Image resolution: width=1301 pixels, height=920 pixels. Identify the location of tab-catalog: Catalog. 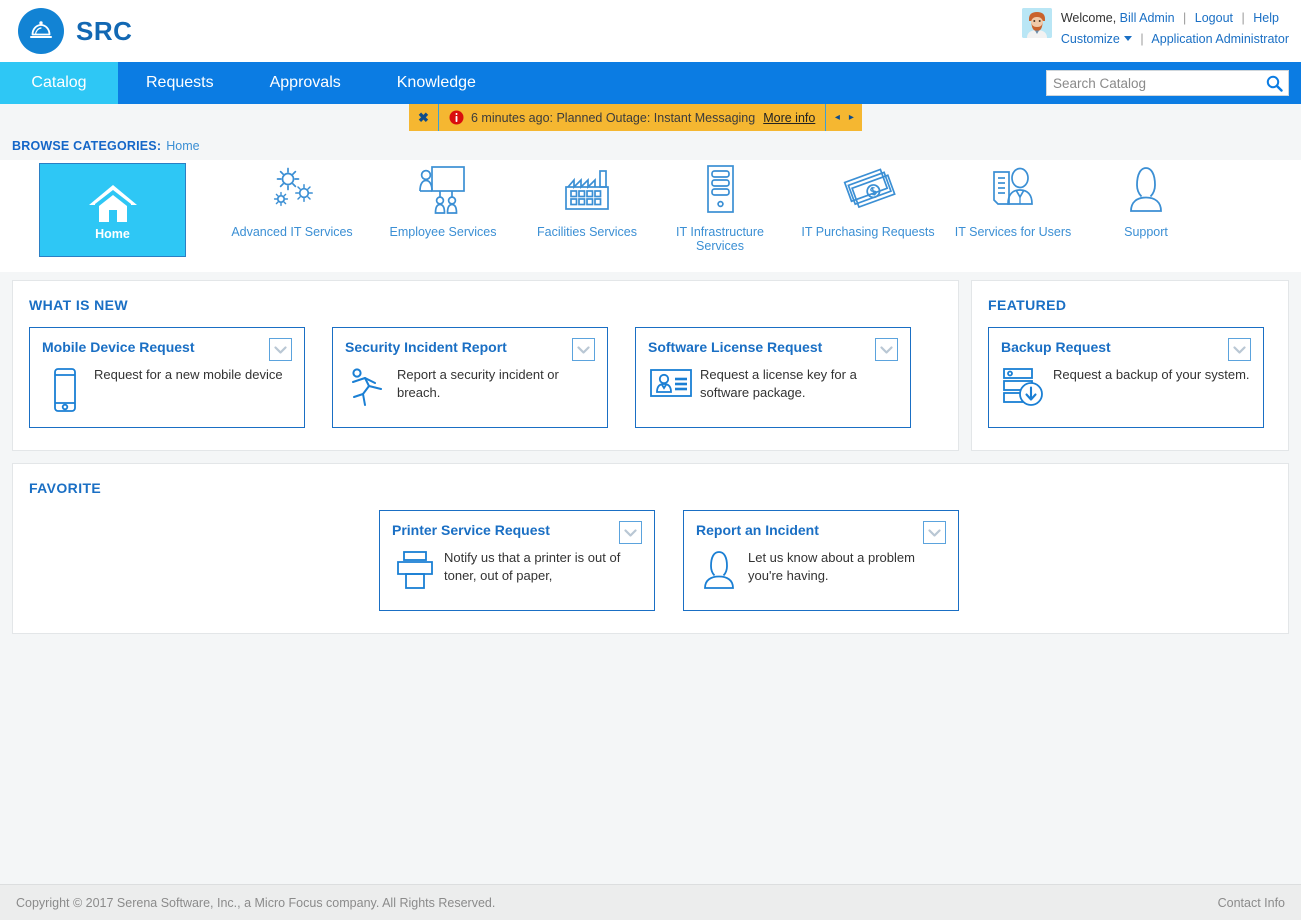
(59, 83).